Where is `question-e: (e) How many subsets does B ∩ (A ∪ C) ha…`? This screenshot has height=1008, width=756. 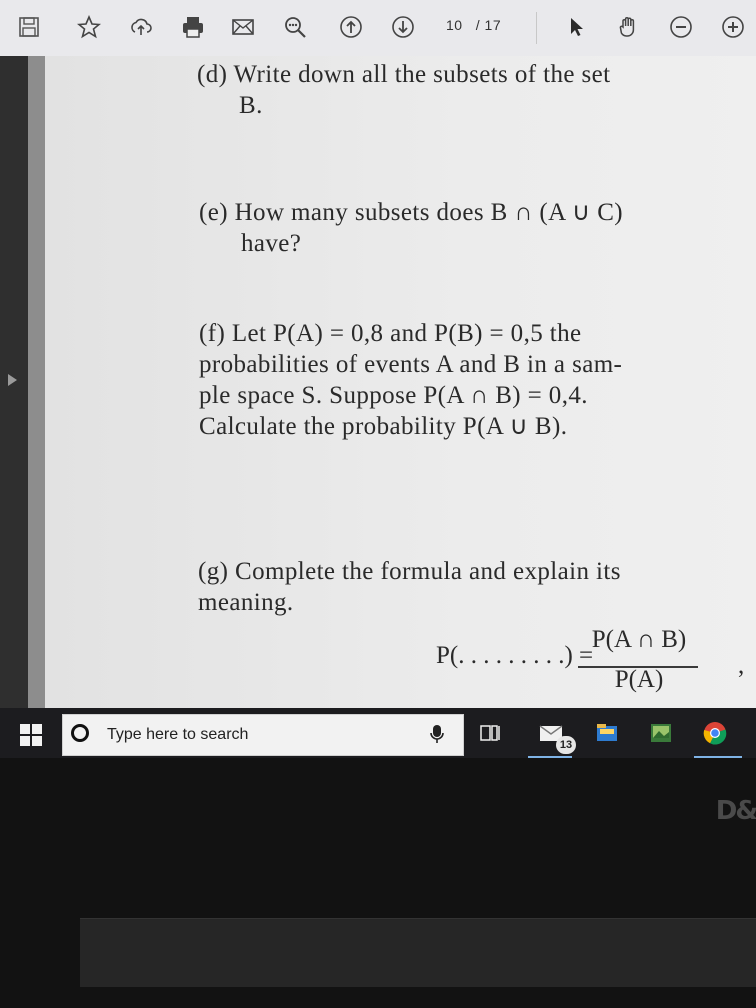 question-e: (e) How many subsets does B ∩ (A ∪ C) ha… is located at coordinates (411, 228).